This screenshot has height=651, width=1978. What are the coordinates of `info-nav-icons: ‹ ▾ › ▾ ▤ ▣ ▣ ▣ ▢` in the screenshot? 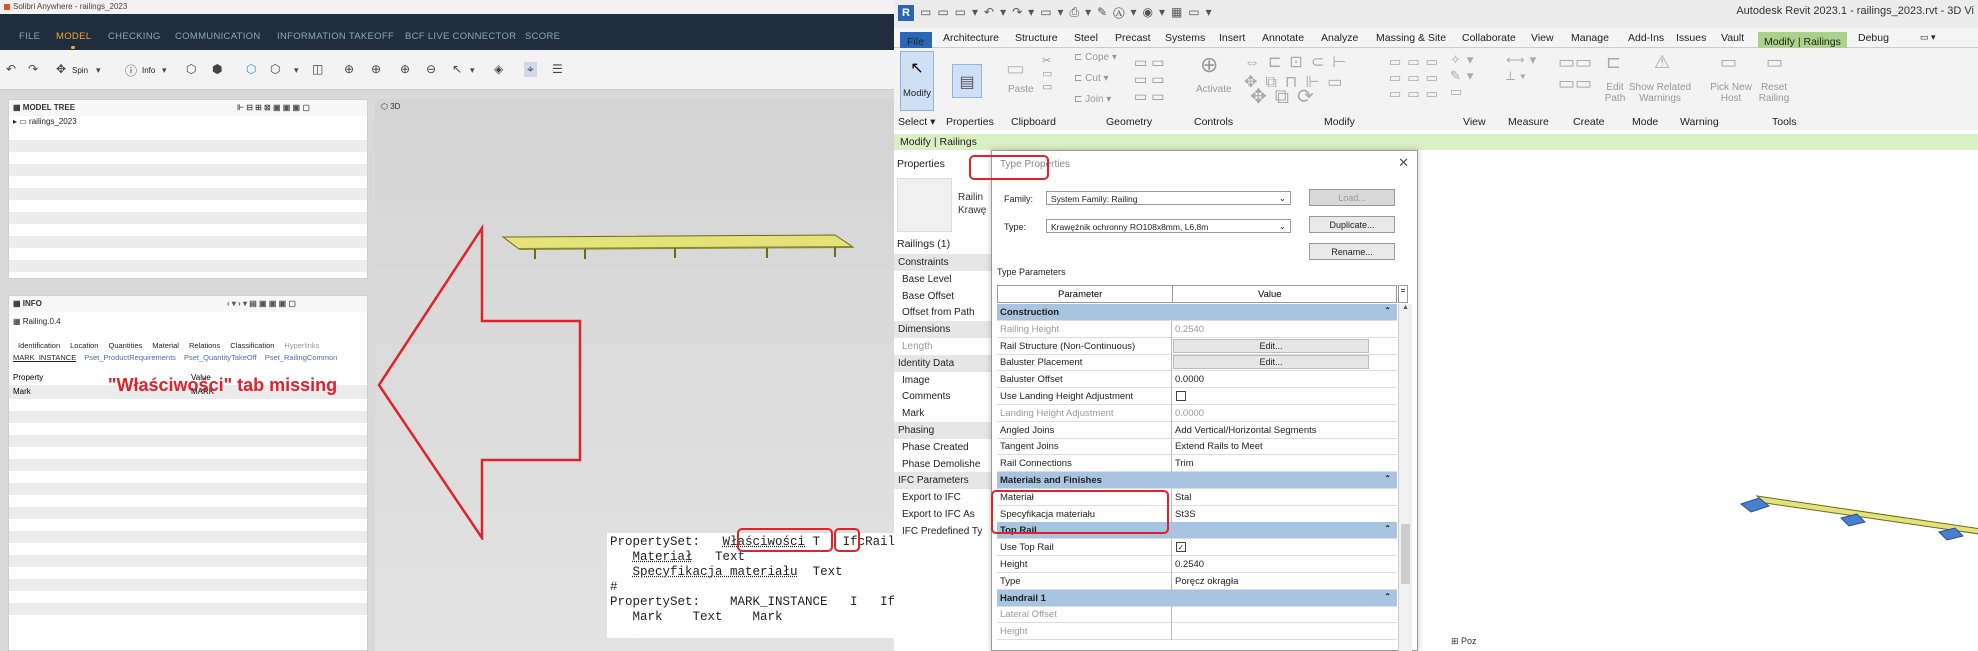 It's located at (261, 303).